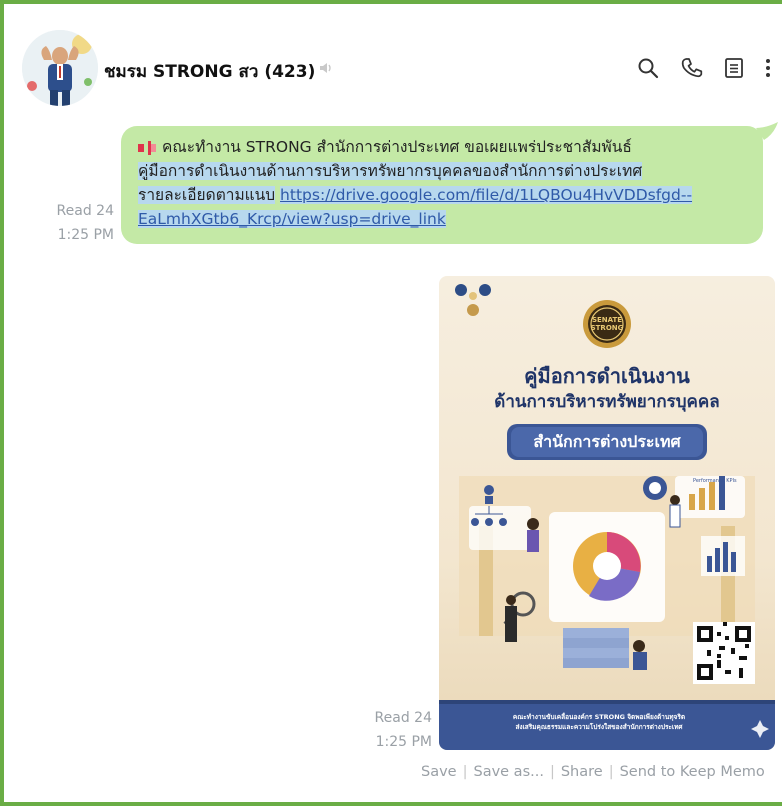  I want to click on poster-seal-text: SENATE STRONG, so click(607, 324).